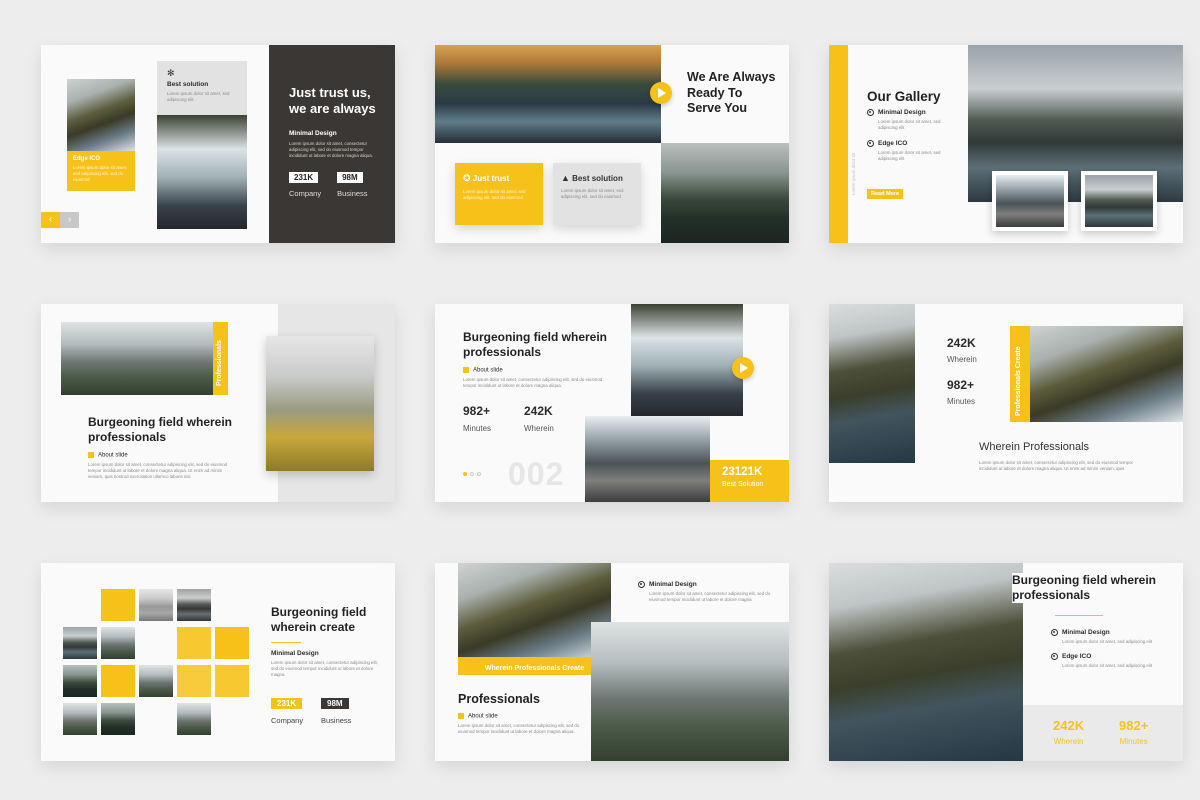 The image size is (1200, 800). Describe the element at coordinates (749, 481) in the screenshot. I see `solution-box: 23121K Best Solution` at that location.